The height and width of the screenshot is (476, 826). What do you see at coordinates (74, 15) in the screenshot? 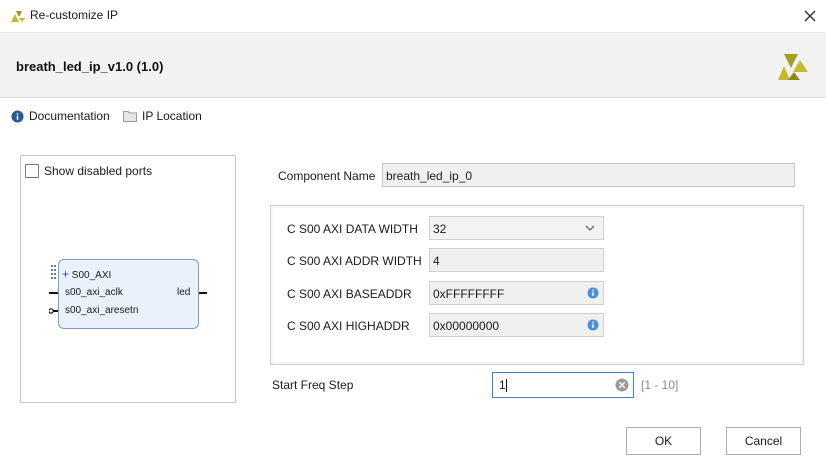
I see `window-title: Re-customize IP` at bounding box center [74, 15].